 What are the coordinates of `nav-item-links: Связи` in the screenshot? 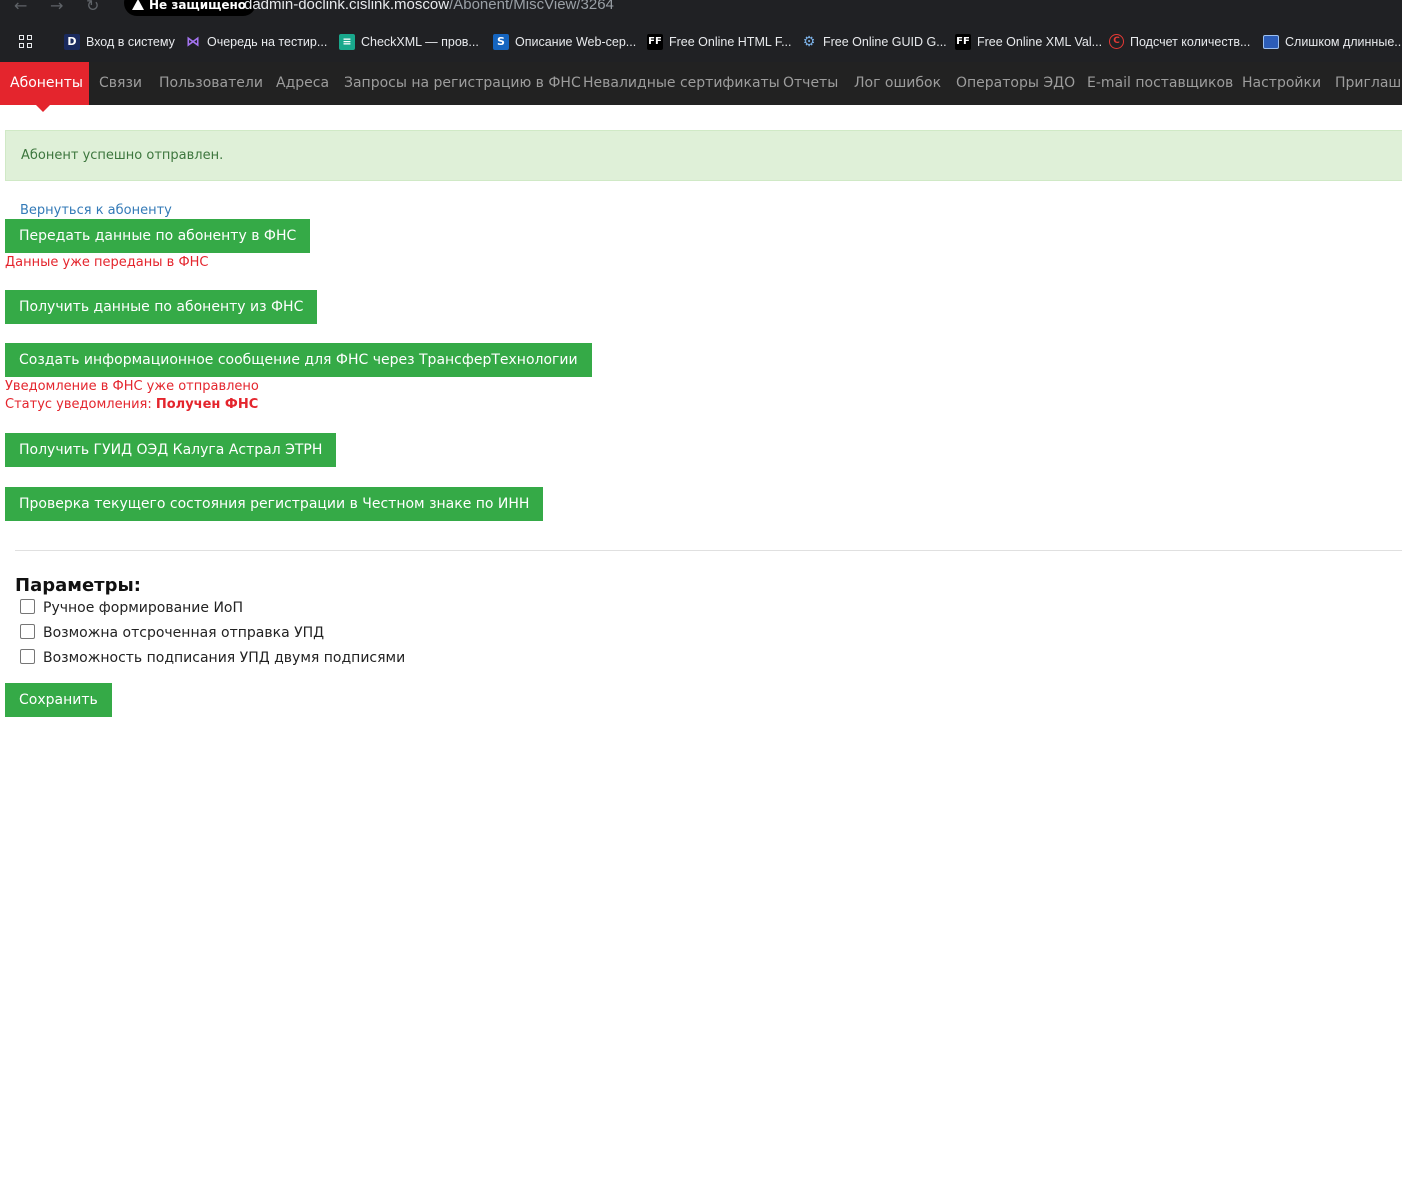 It's located at (120, 83).